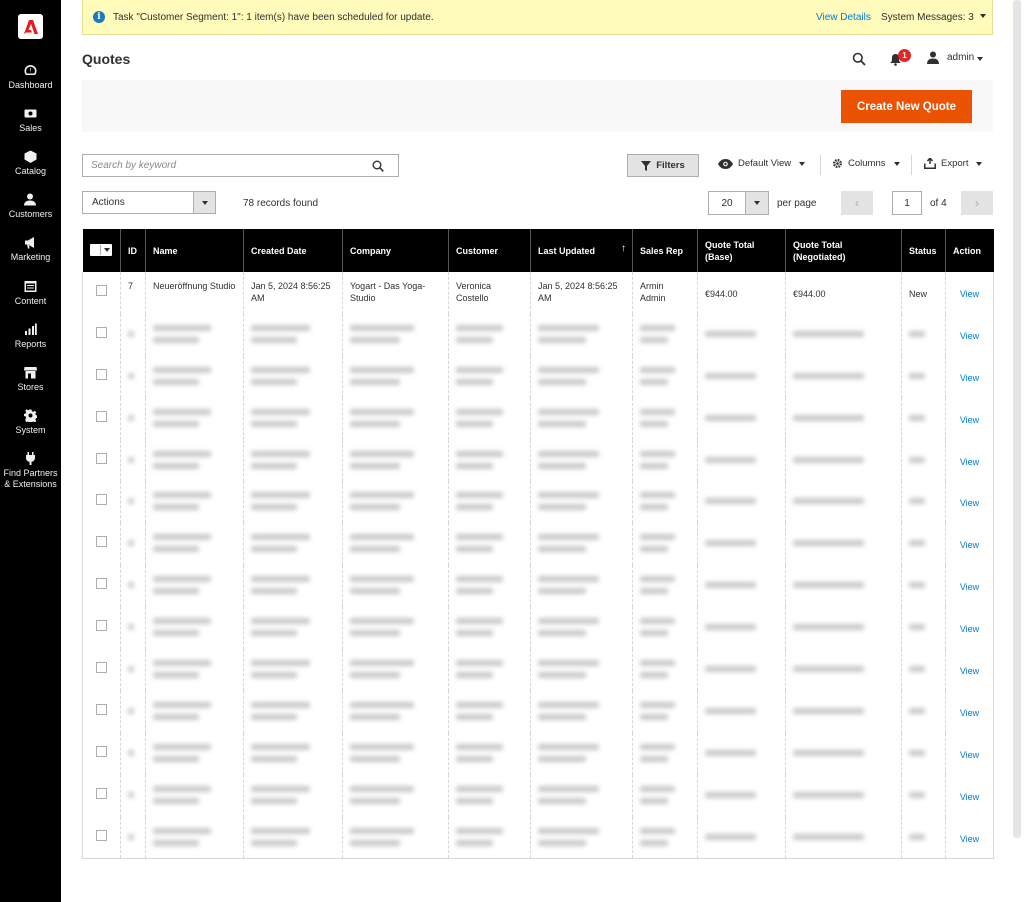 The height and width of the screenshot is (902, 1024). What do you see at coordinates (149, 202) in the screenshot?
I see `mass-actions-select: Actions` at bounding box center [149, 202].